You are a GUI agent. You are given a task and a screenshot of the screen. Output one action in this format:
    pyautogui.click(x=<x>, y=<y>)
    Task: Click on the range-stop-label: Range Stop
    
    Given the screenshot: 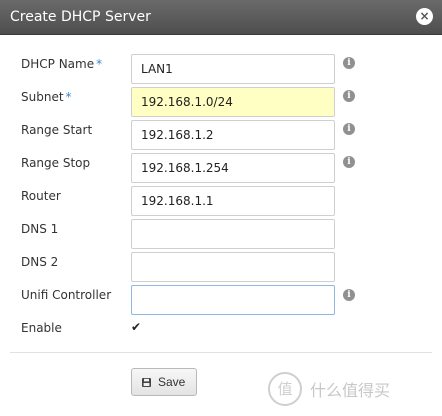 What is the action you would take?
    pyautogui.click(x=56, y=163)
    